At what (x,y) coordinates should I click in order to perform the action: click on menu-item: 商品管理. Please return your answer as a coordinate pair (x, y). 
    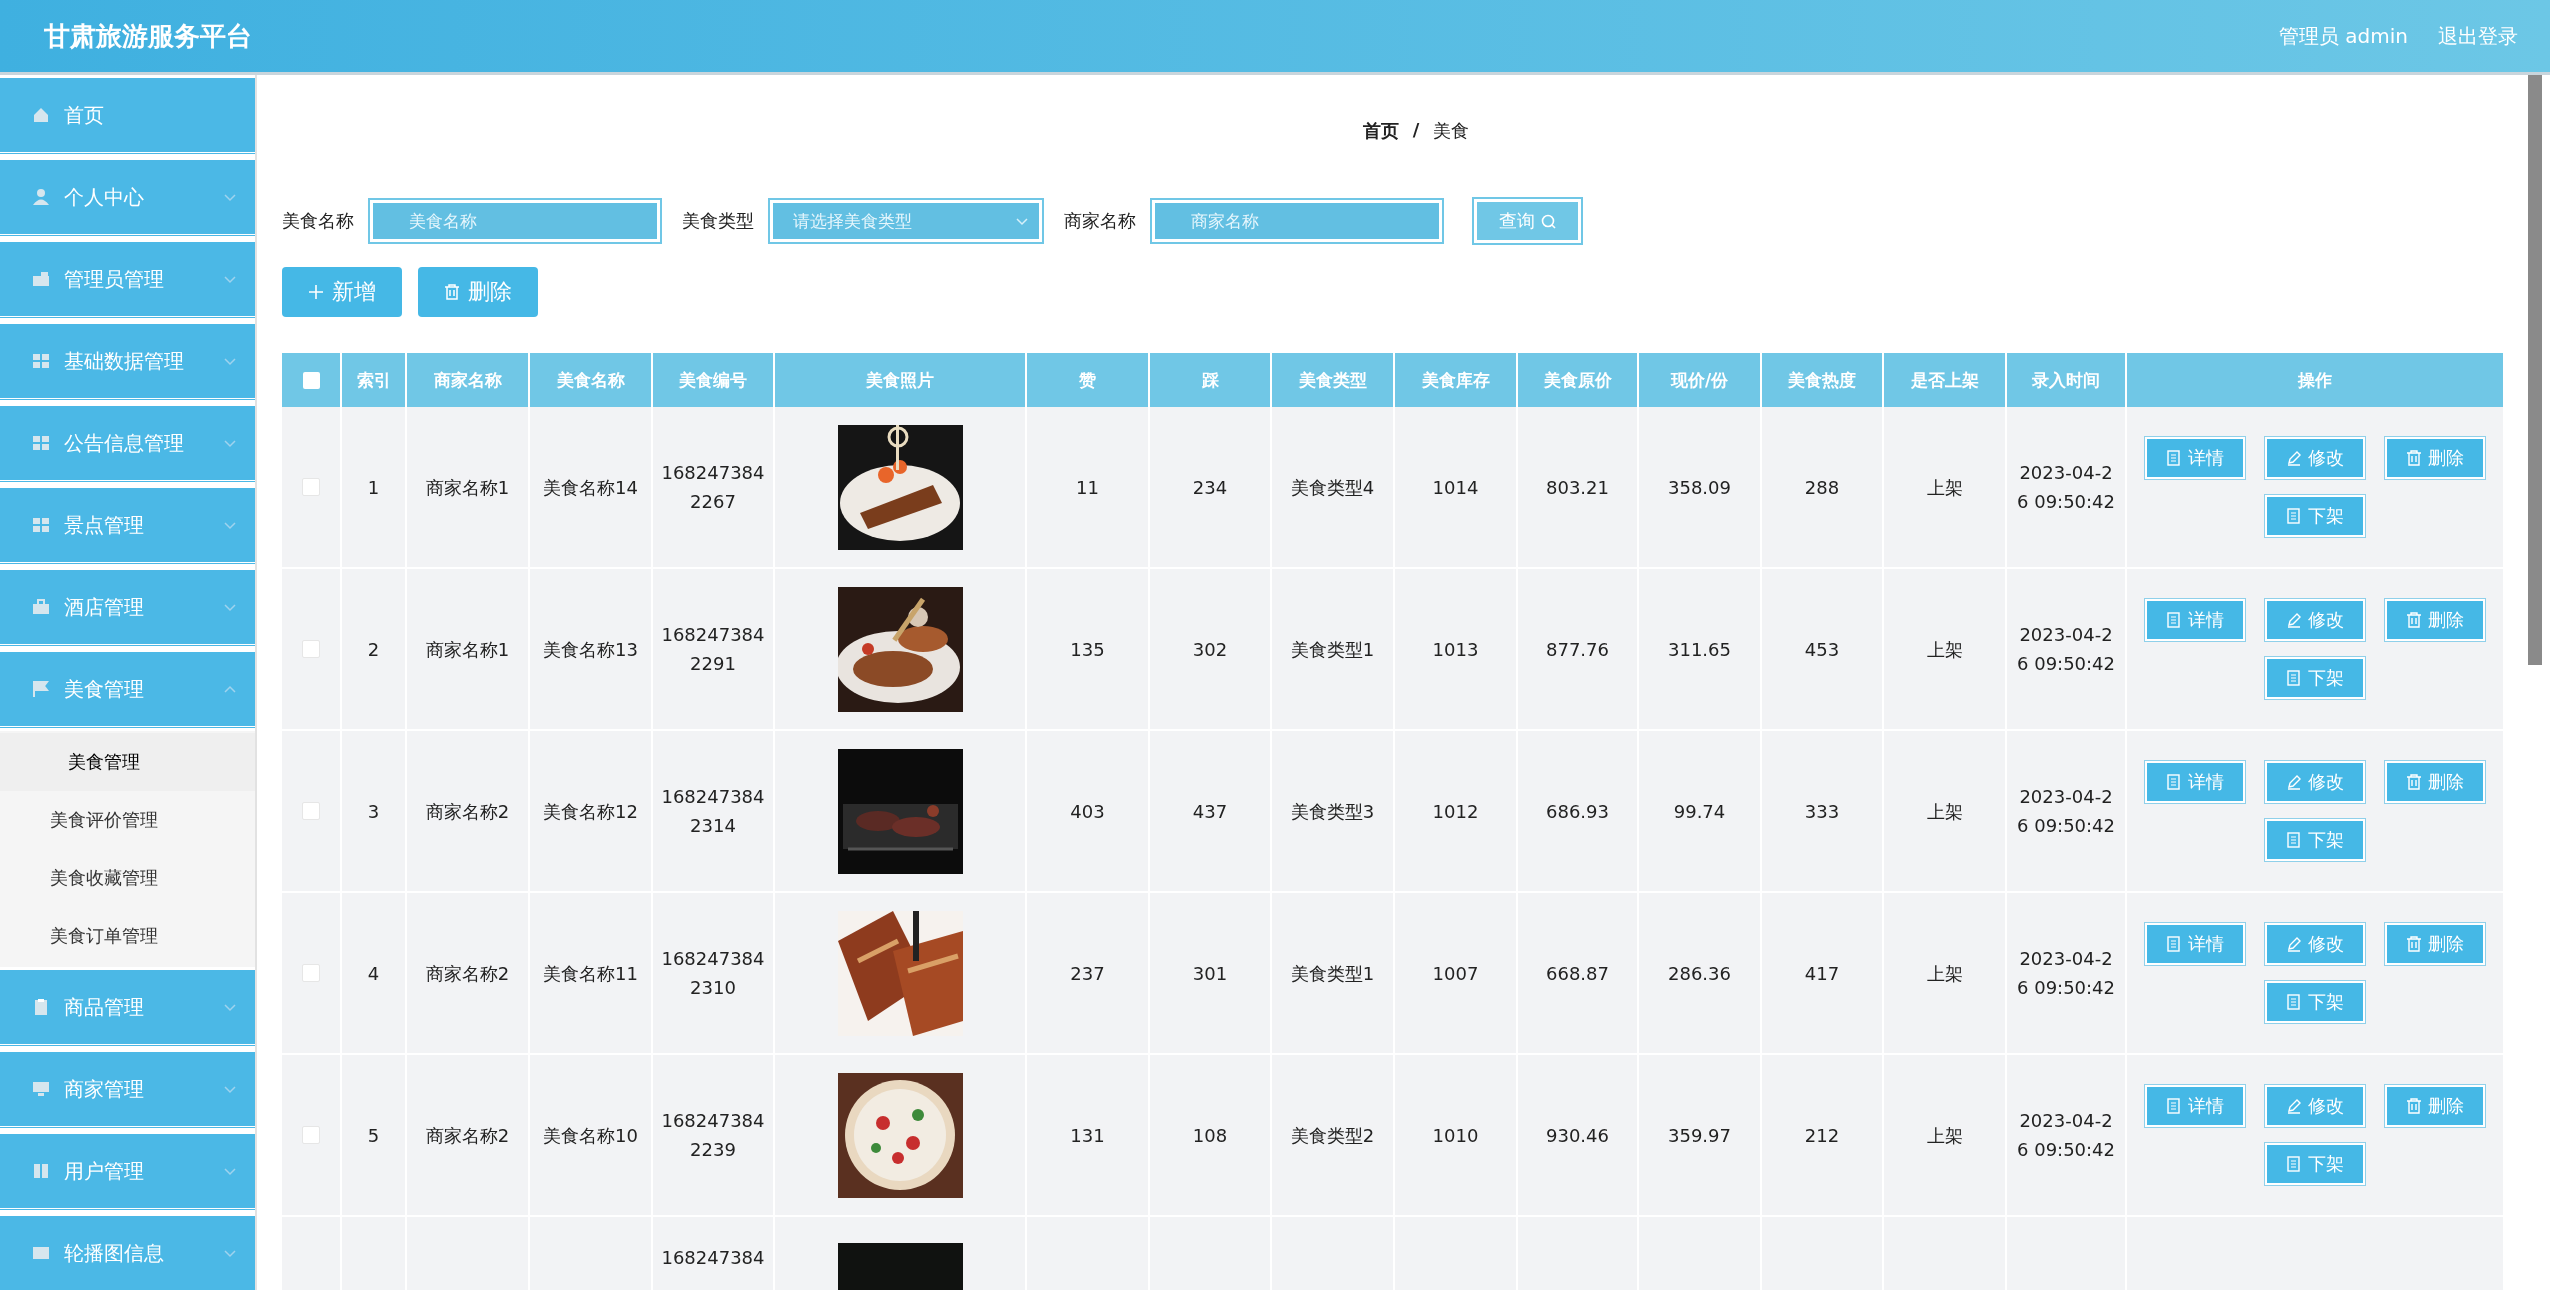
    Looking at the image, I should click on (127, 1007).